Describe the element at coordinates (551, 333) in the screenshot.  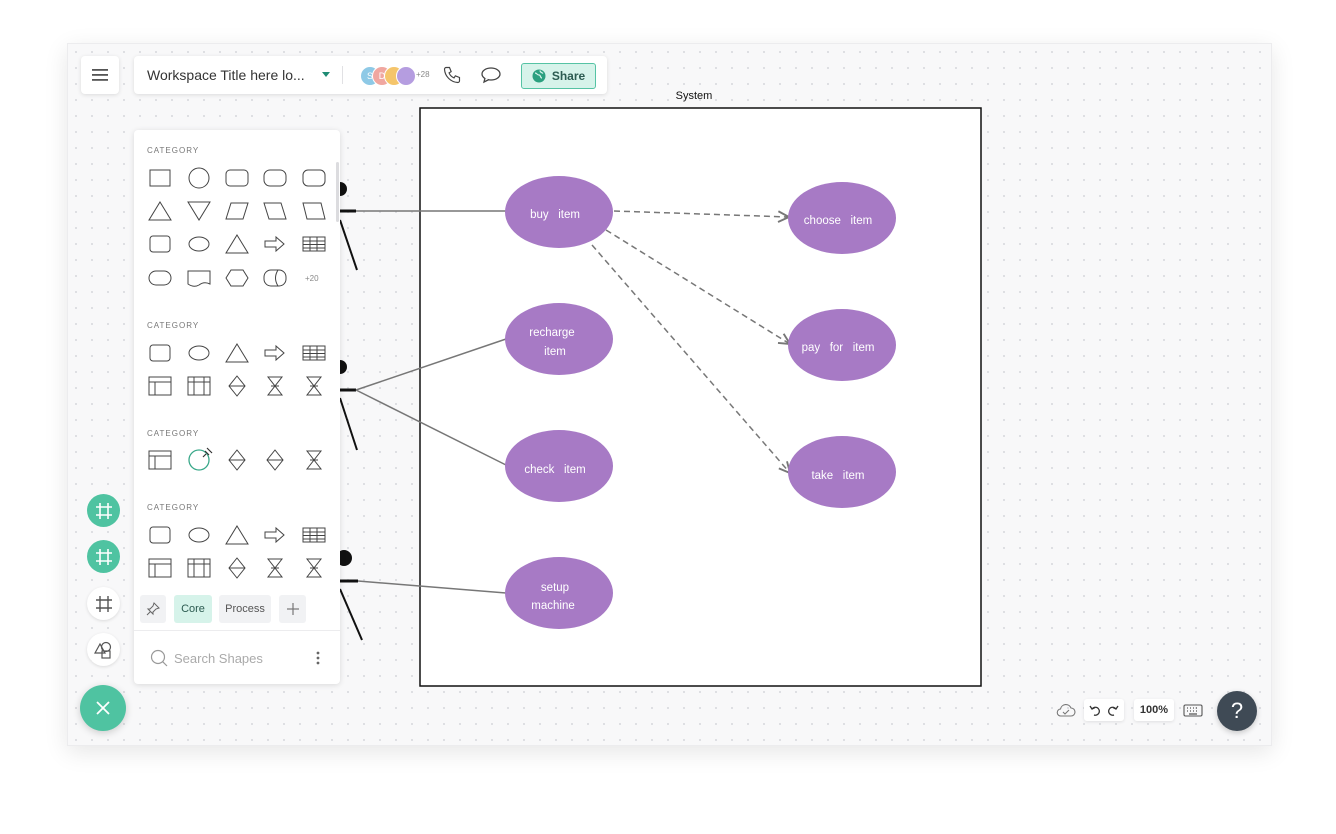
I see `svg-text: recharge` at that location.